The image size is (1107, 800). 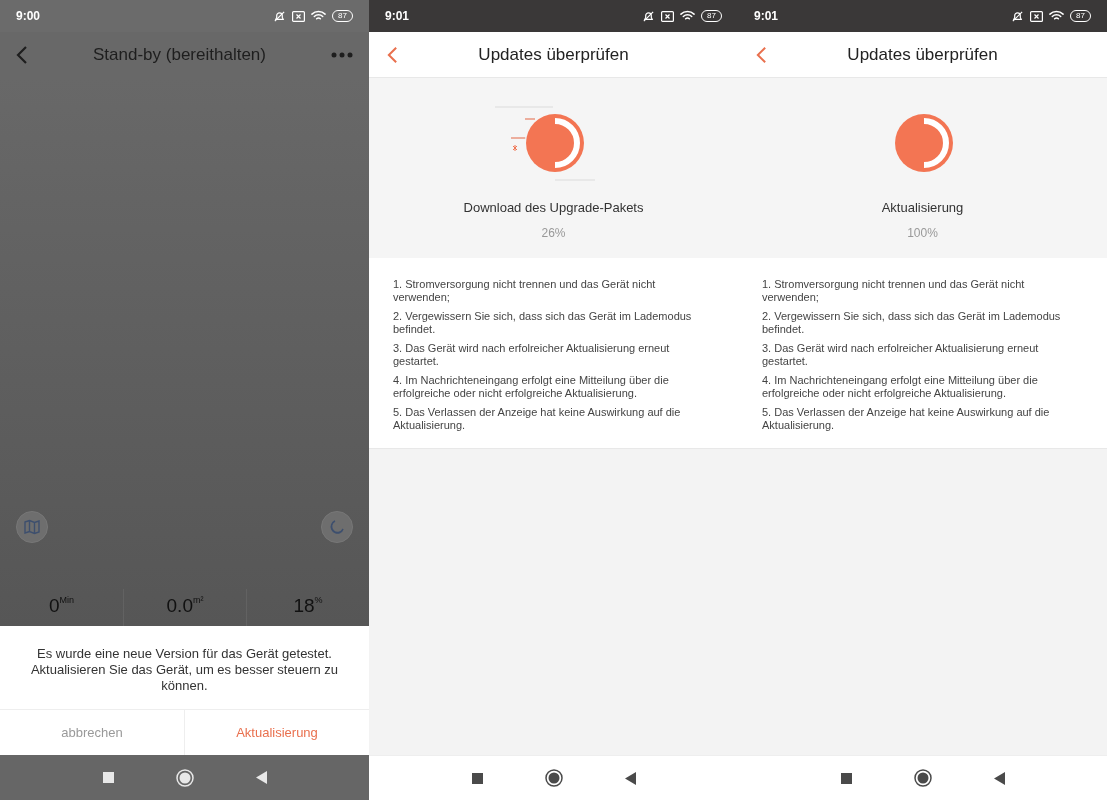 What do you see at coordinates (67, 600) in the screenshot?
I see `stat-unit: Min` at bounding box center [67, 600].